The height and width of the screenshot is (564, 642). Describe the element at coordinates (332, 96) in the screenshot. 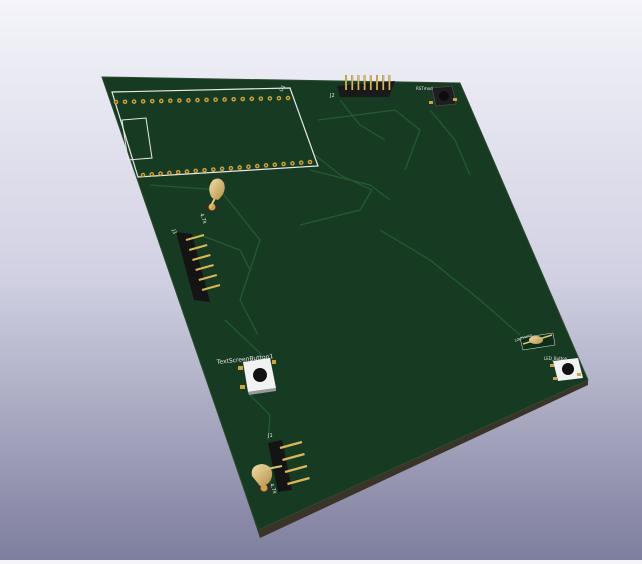

I see `j2-ref-label: J2` at that location.